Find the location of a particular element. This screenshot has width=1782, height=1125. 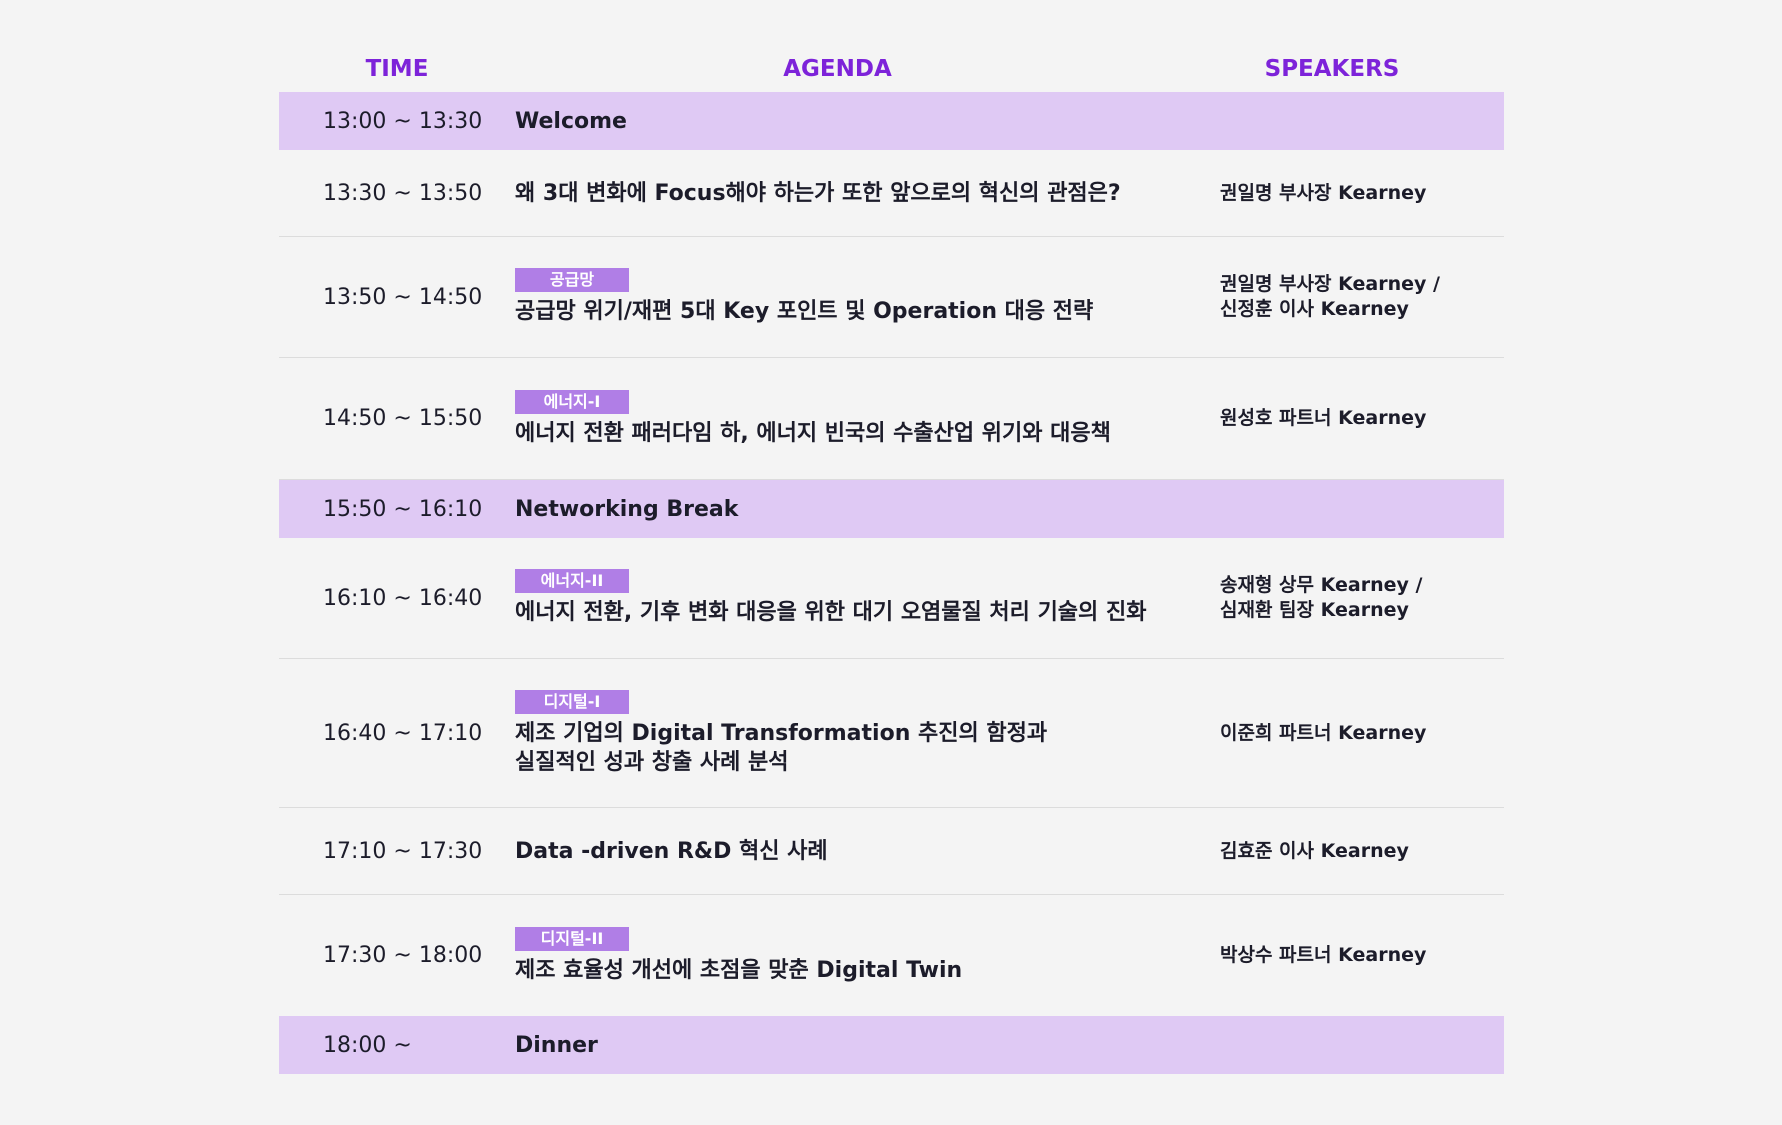

time-column-header: TIME is located at coordinates (397, 69).